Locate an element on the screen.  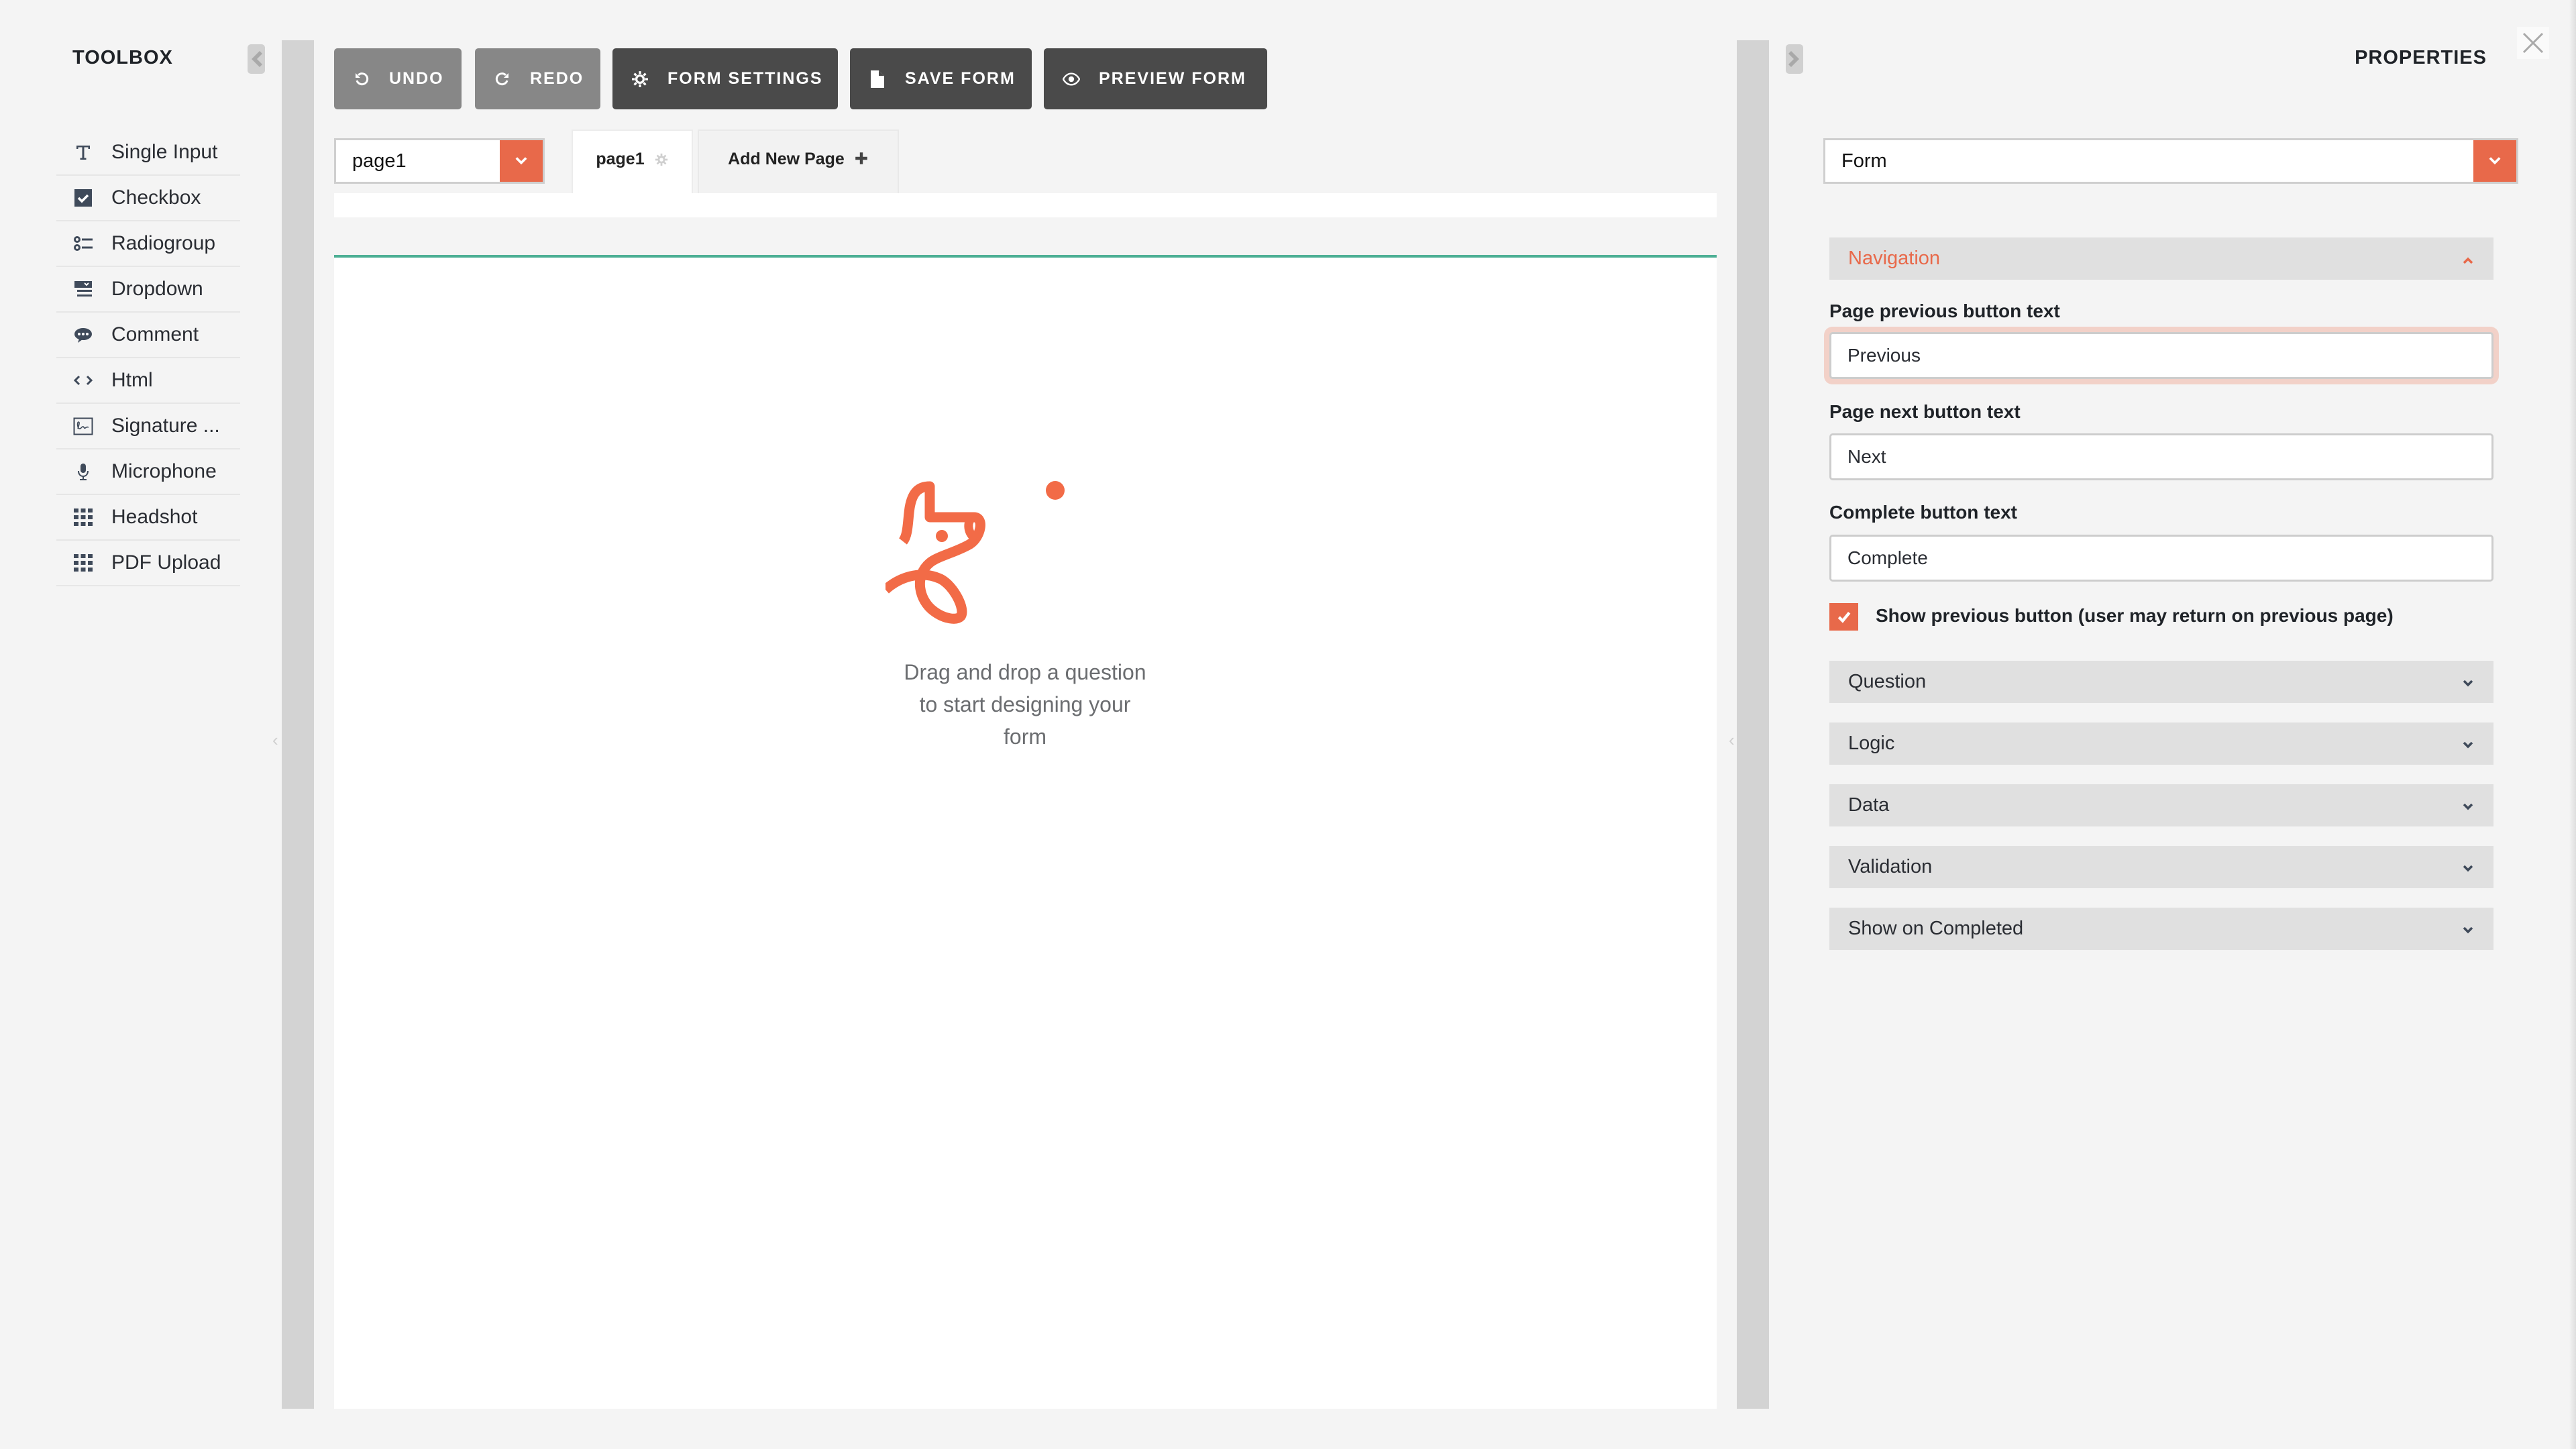
toolbox-item-comment: Comment is located at coordinates (148, 335).